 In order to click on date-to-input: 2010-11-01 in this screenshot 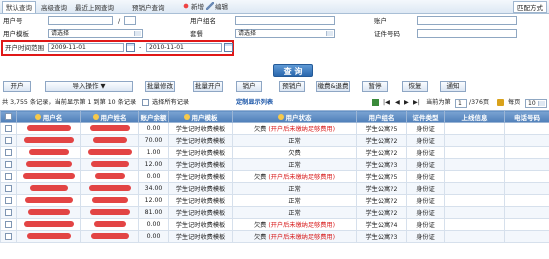, I will do `click(184, 47)`.